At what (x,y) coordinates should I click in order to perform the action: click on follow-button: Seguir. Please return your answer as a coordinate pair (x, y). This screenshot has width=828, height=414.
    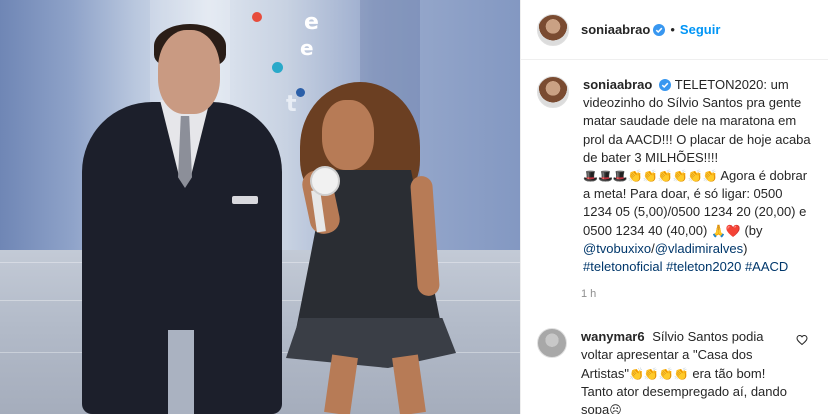
    Looking at the image, I should click on (700, 29).